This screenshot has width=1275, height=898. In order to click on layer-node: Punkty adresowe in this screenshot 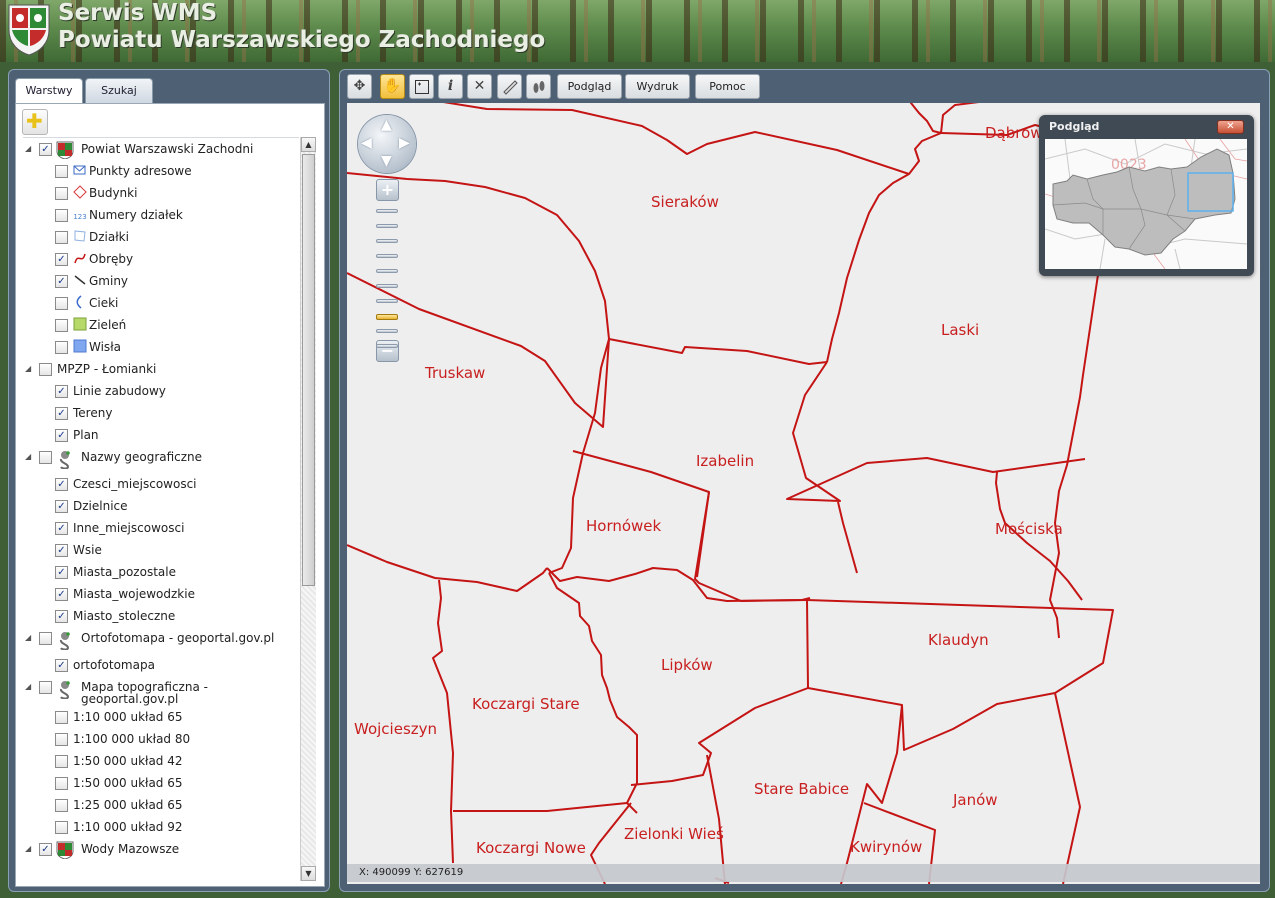, I will do `click(161, 172)`.